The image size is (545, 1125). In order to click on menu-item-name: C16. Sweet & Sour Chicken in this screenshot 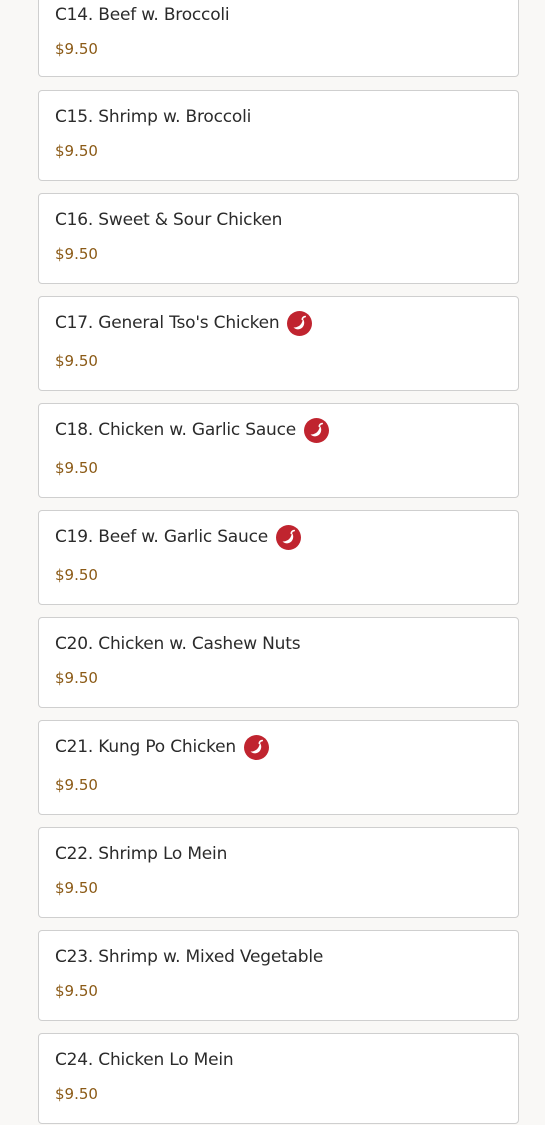, I will do `click(169, 220)`.